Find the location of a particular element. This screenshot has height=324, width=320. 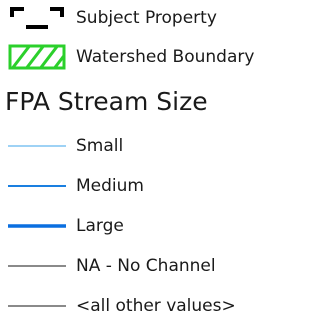

legend-label: Subject Property is located at coordinates (146, 17).